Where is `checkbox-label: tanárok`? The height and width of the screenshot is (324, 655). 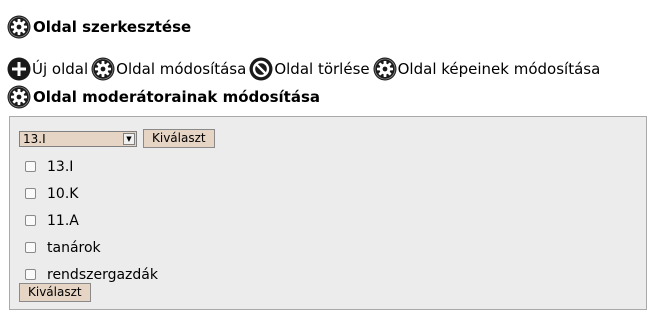 checkbox-label: tanárok is located at coordinates (74, 248).